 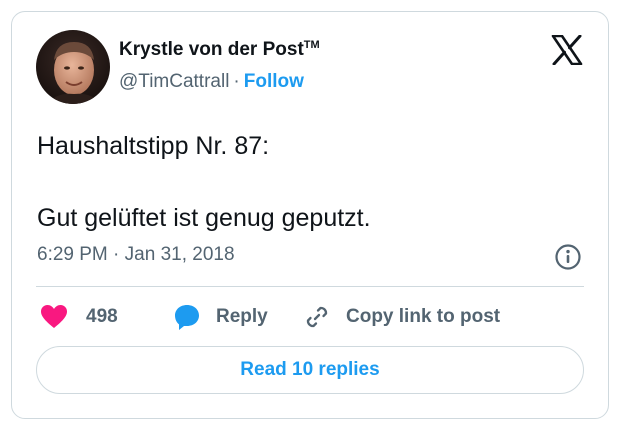 I want to click on action-bar: 498 Reply Copy link to post, so click(x=316, y=317).